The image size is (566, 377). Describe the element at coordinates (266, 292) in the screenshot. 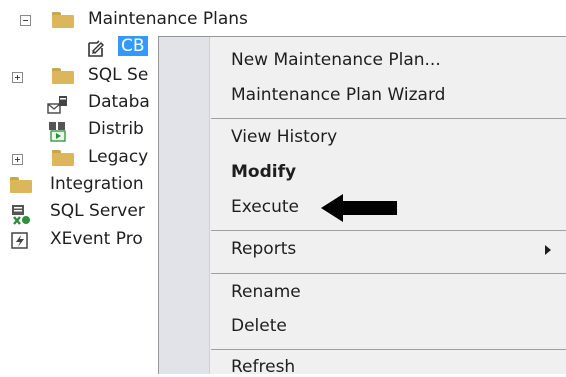

I see `menu-item-rename: Rename` at that location.